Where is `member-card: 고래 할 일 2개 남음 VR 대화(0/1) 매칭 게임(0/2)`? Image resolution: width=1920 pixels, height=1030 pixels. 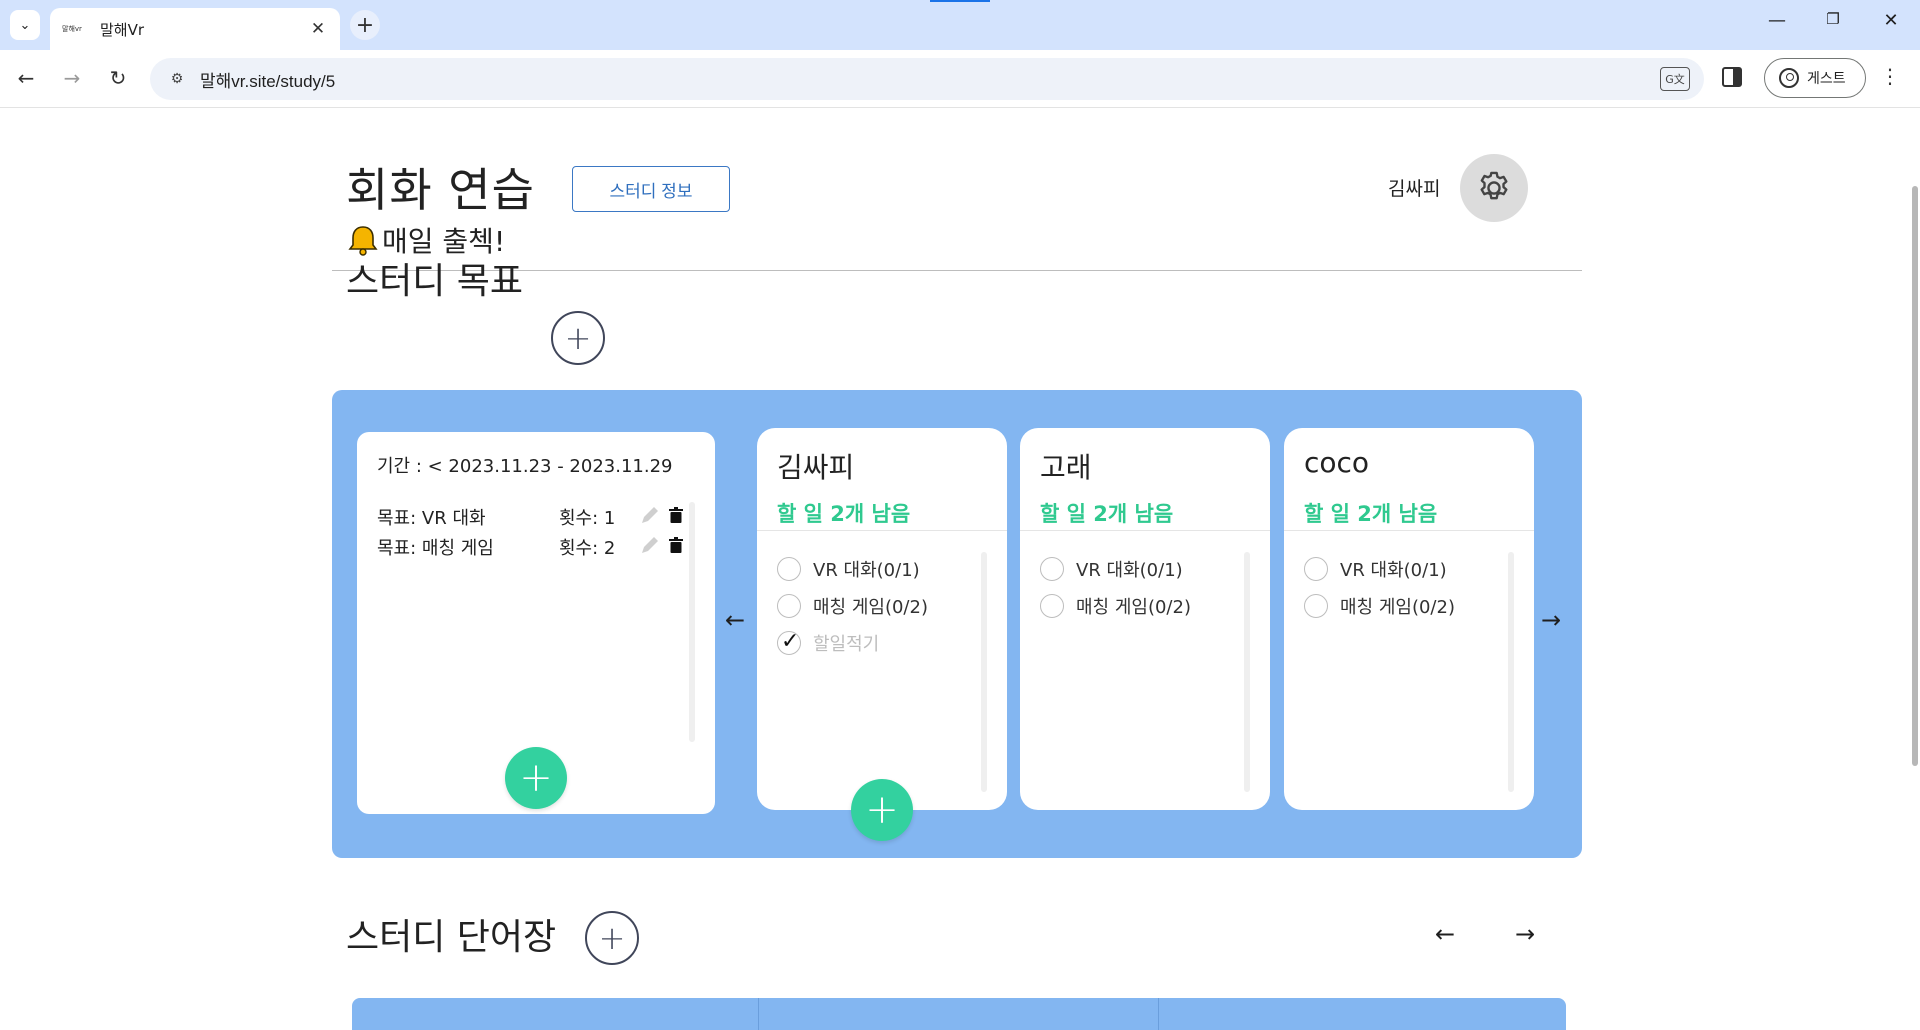 member-card: 고래 할 일 2개 남음 VR 대화(0/1) 매칭 게임(0/2) is located at coordinates (1145, 619).